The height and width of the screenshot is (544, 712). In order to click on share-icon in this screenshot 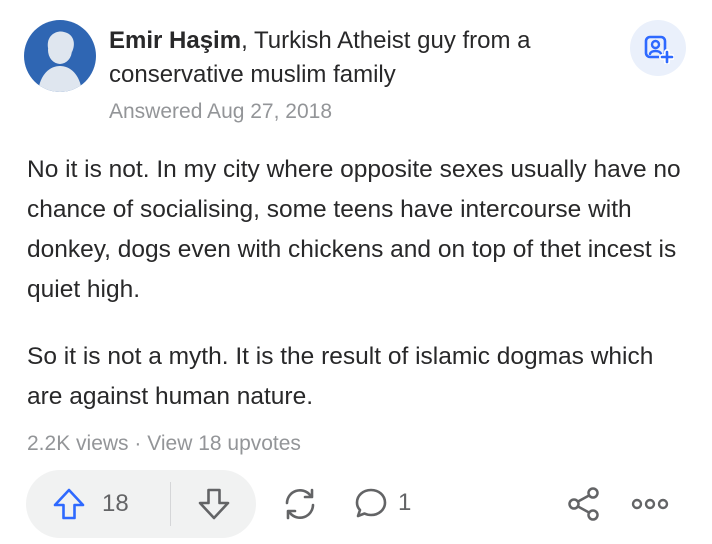, I will do `click(583, 504)`.